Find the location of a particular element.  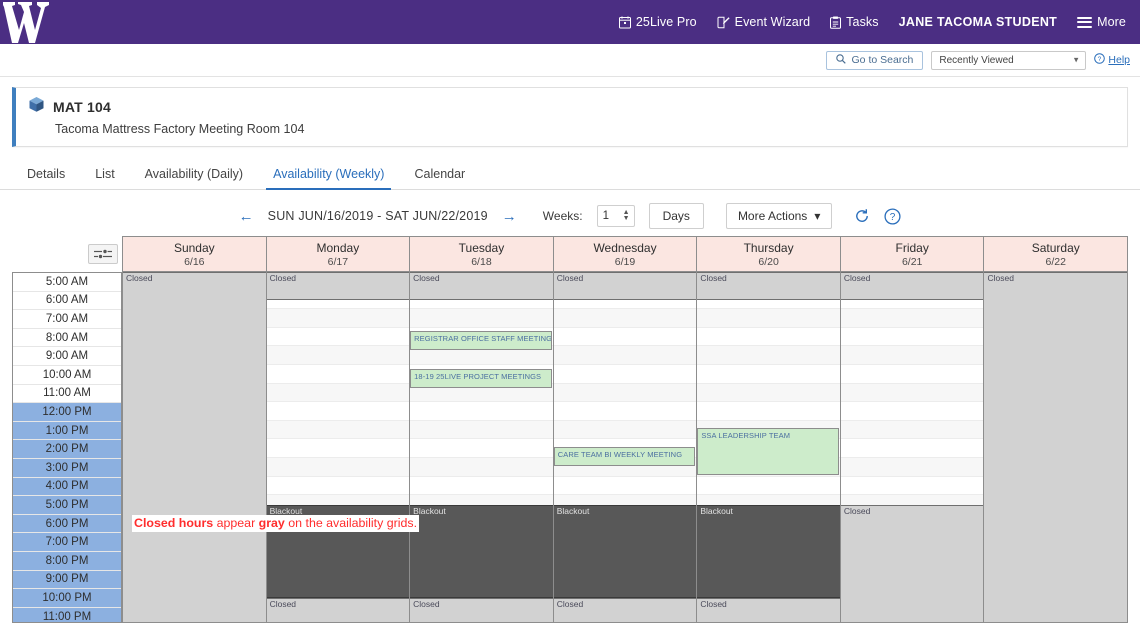

calendar-event: 18-19 25LIVE PROJECT MEETINGS is located at coordinates (481, 378).